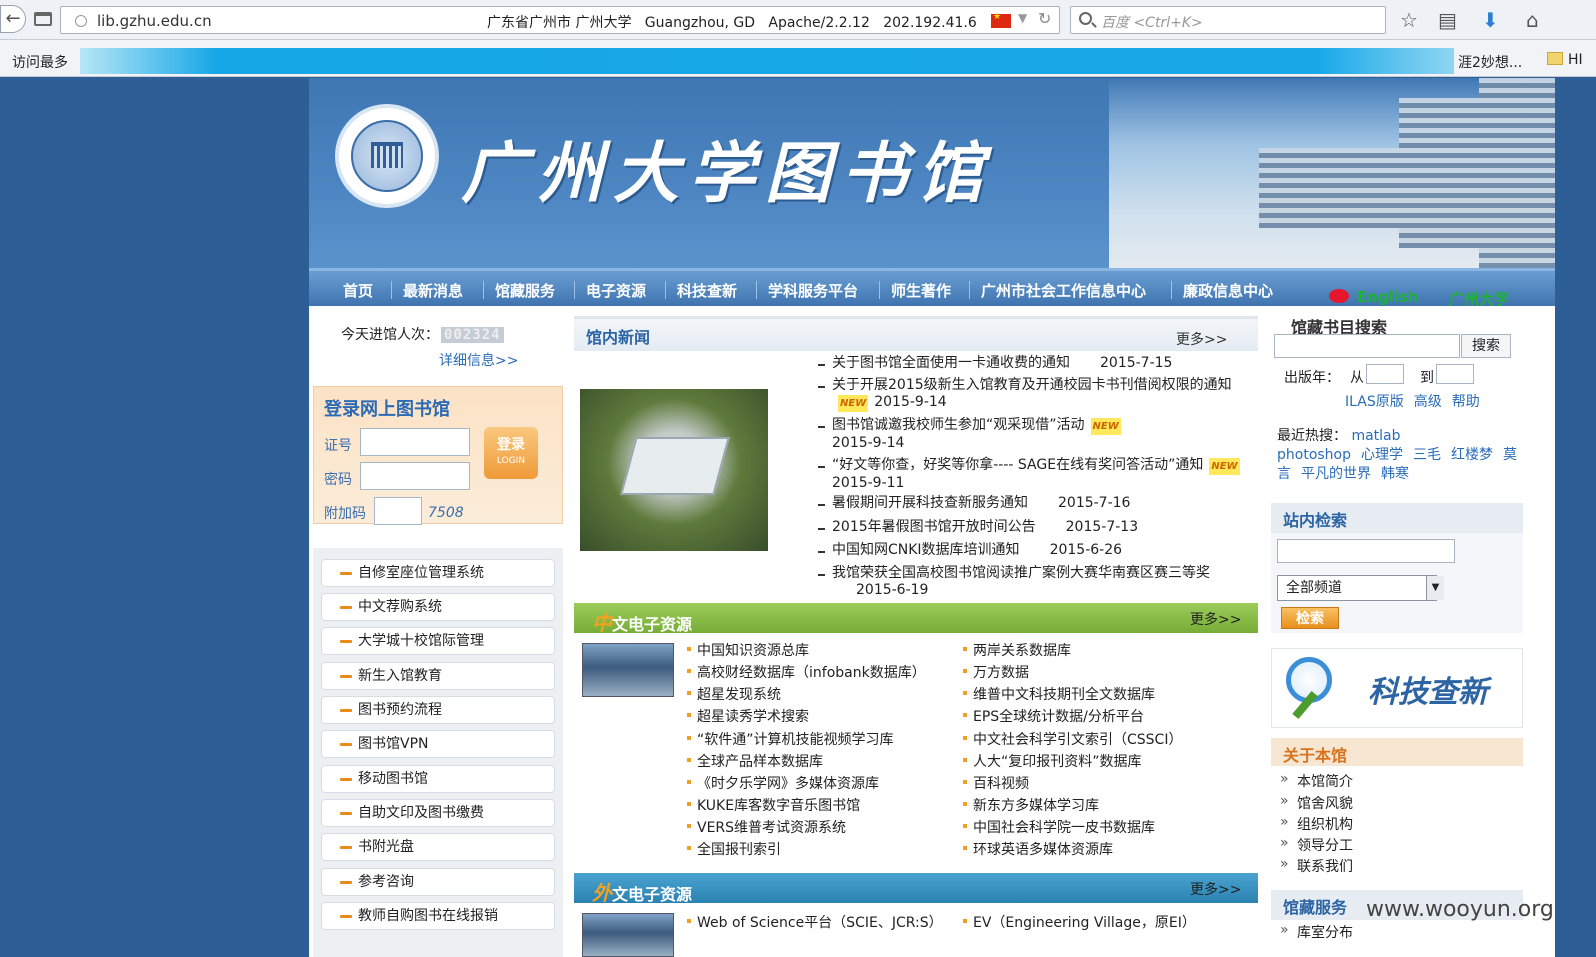  I want to click on ilas-link: ILAS原版, so click(1374, 402).